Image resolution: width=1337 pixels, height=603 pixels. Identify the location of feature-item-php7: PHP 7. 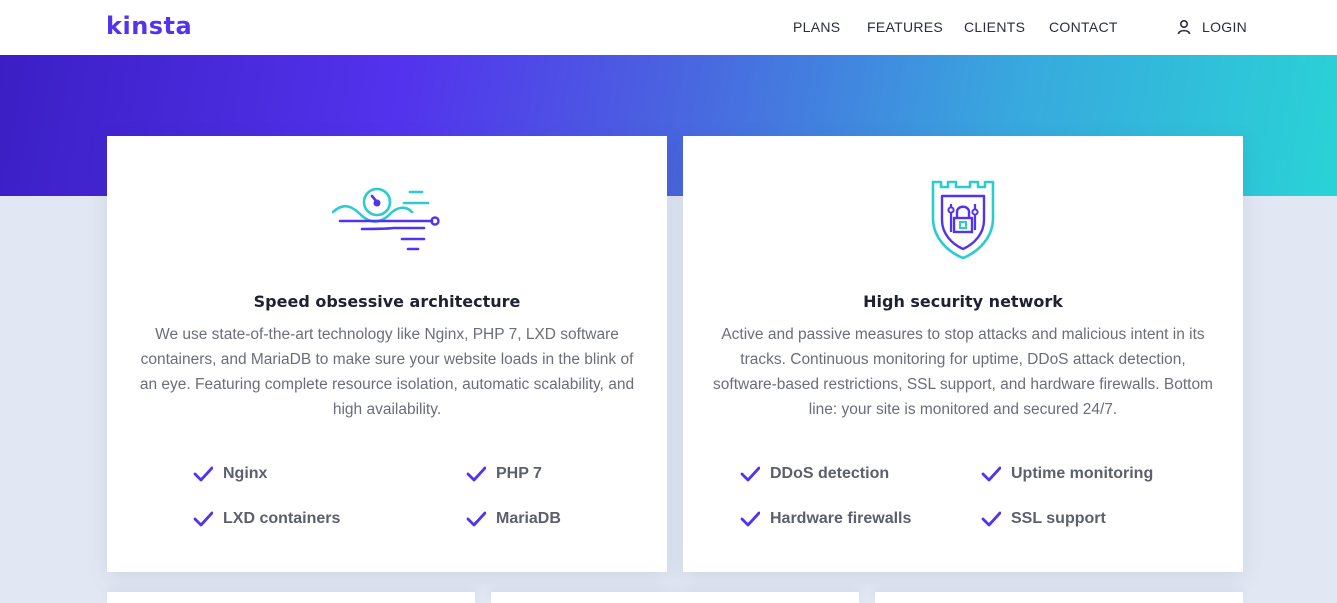
(504, 474).